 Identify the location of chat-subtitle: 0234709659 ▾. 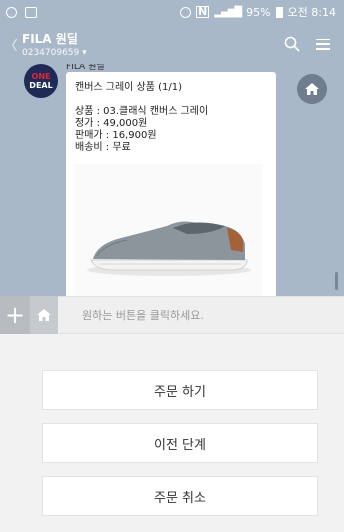
(54, 53).